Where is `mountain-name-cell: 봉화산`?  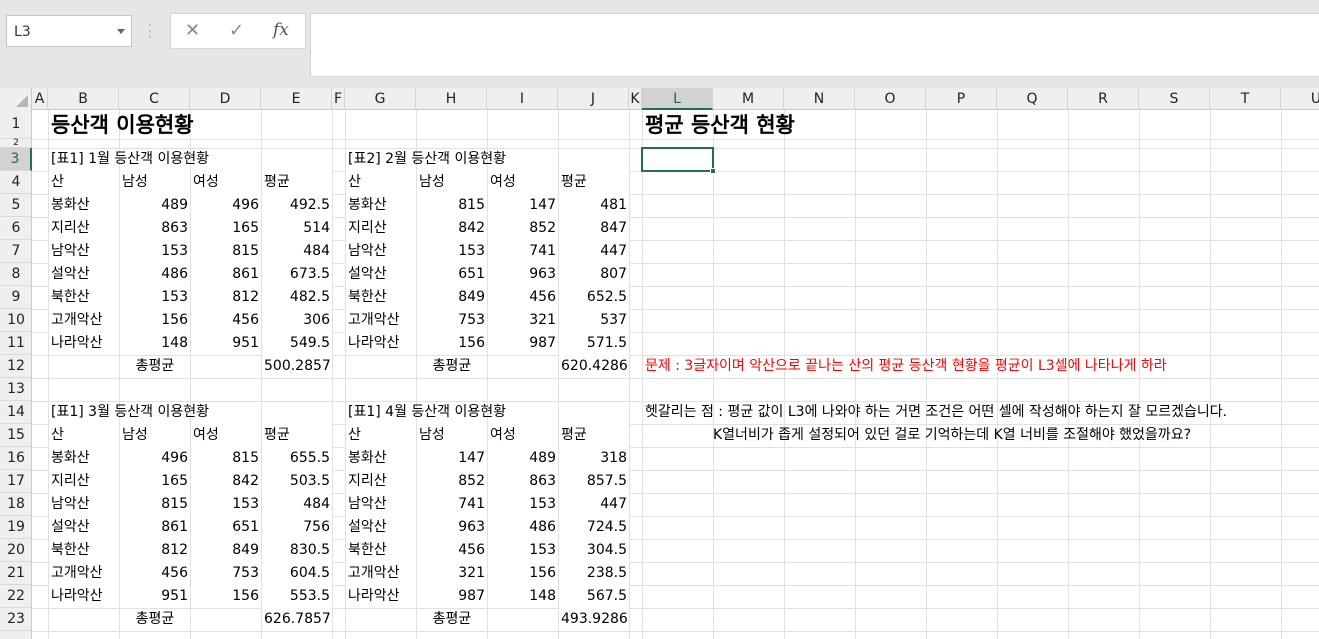
mountain-name-cell: 봉화산 is located at coordinates (84, 205).